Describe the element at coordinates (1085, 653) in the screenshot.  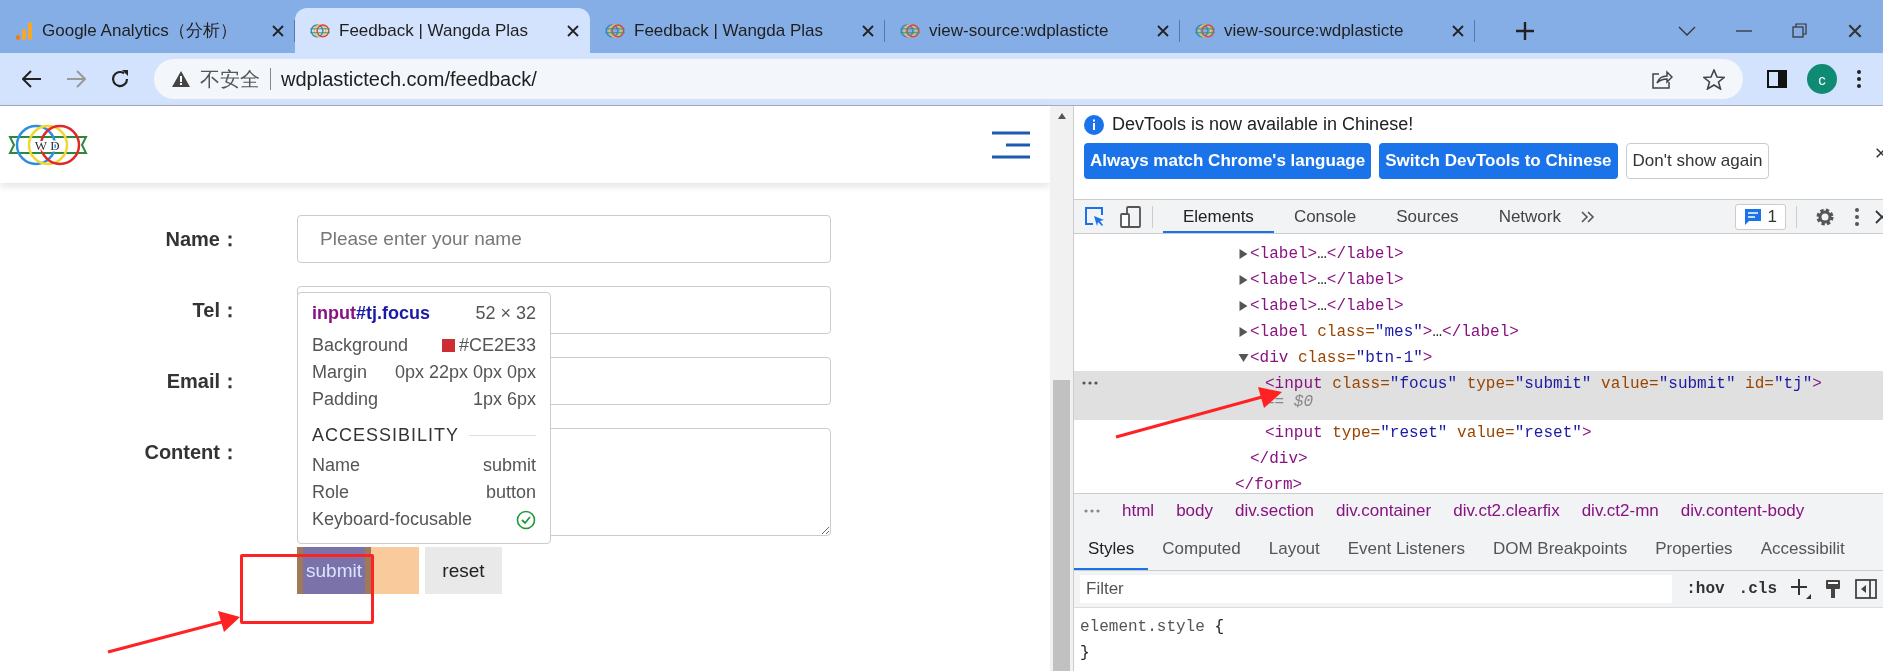
I see `brace-text: }` at that location.